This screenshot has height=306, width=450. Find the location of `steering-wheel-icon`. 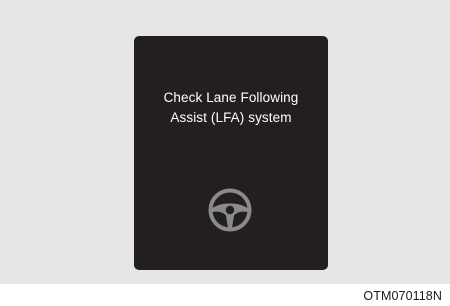

steering-wheel-icon is located at coordinates (230, 210).